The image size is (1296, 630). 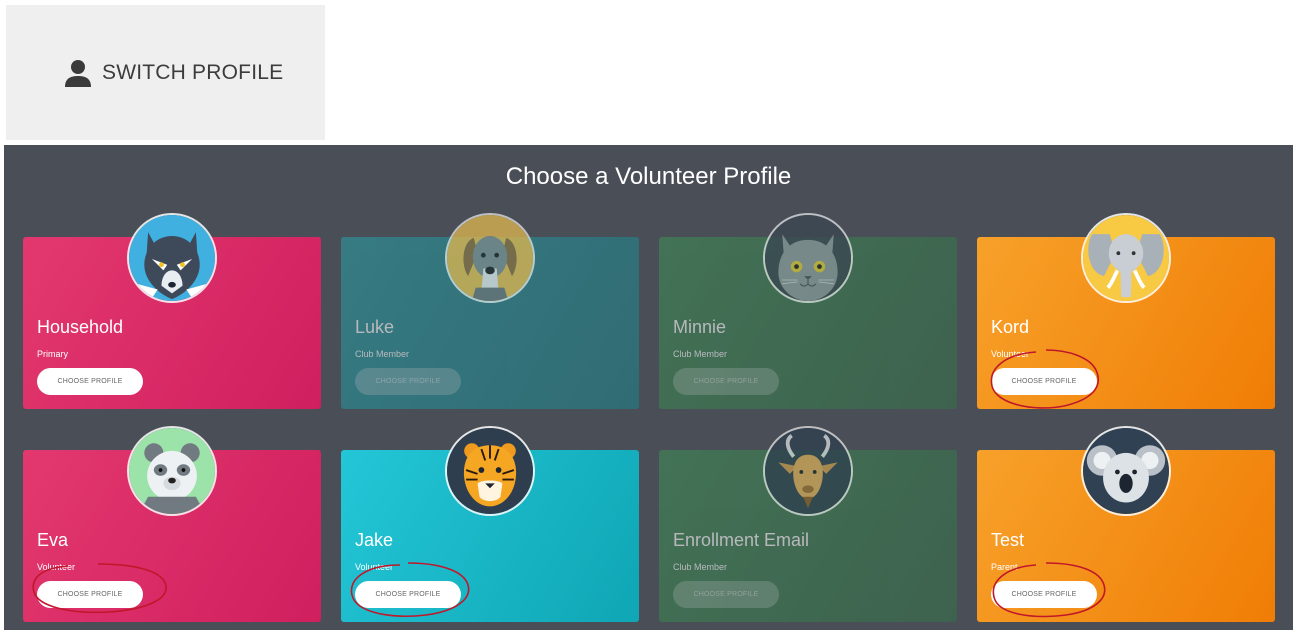 I want to click on wolf-icon, so click(x=172, y=258).